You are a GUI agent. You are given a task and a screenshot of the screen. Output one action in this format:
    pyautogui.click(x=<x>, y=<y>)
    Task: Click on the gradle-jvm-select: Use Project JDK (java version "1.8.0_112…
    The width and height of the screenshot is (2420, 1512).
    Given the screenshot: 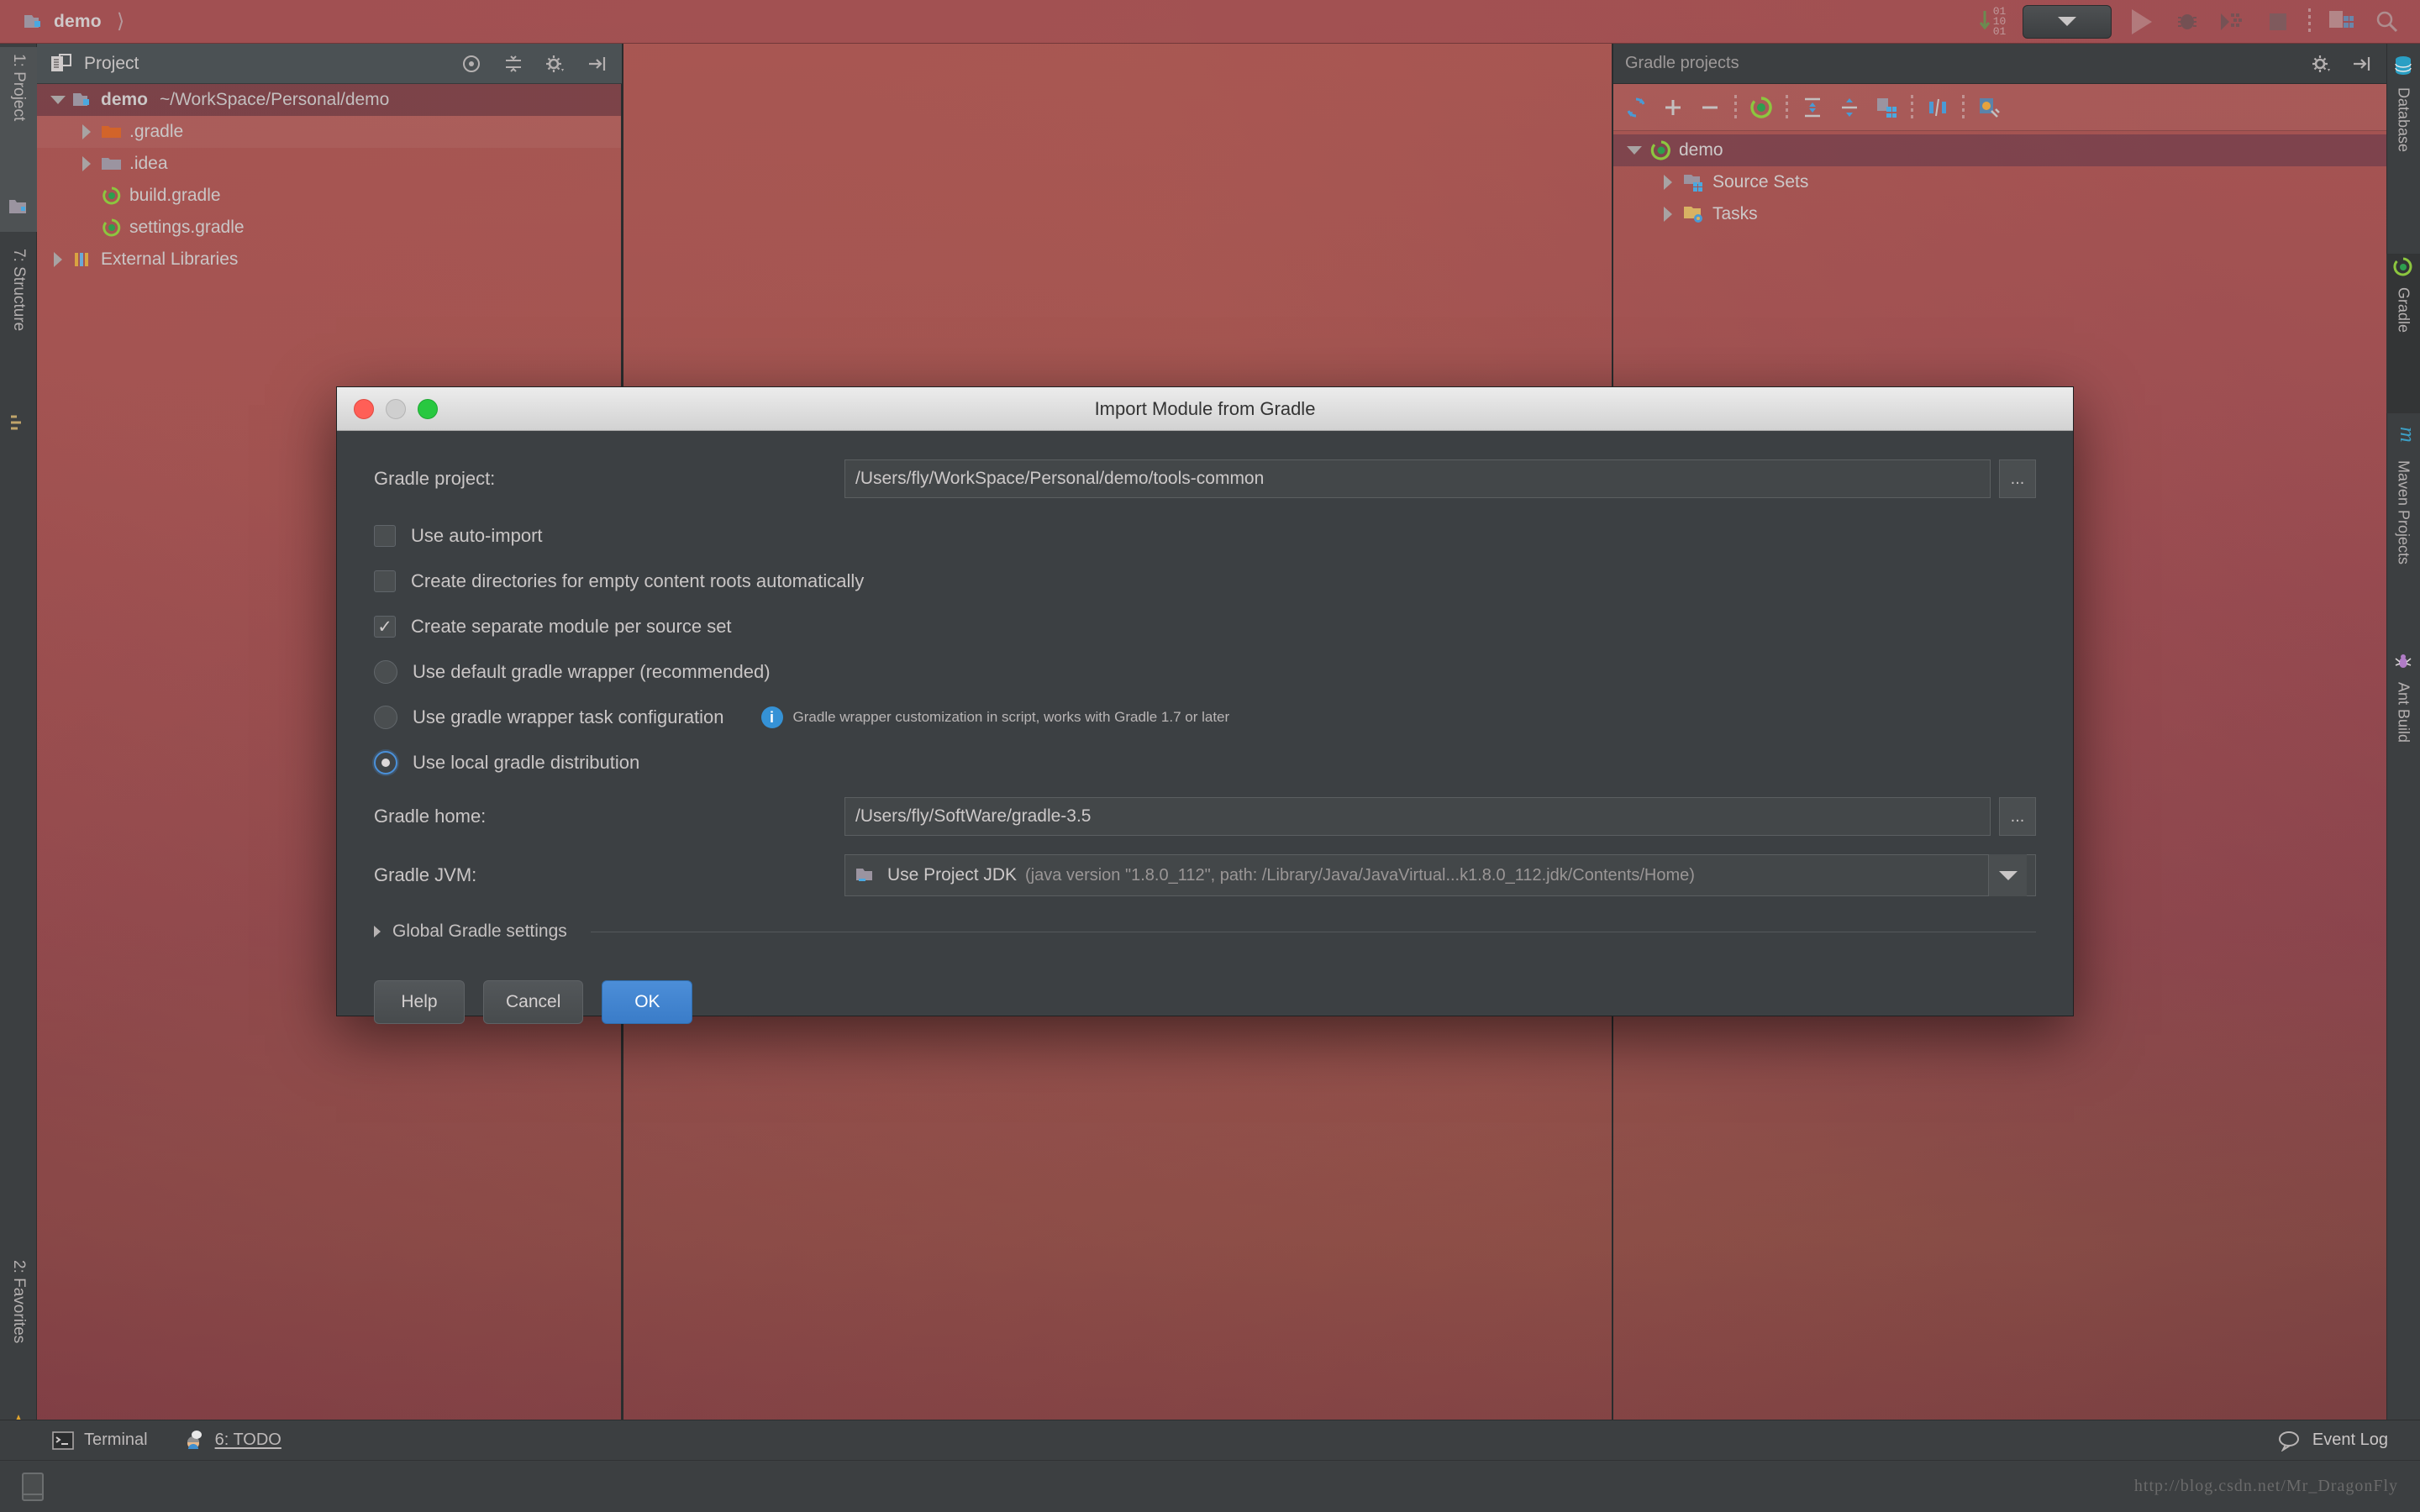 What is the action you would take?
    pyautogui.click(x=1440, y=875)
    